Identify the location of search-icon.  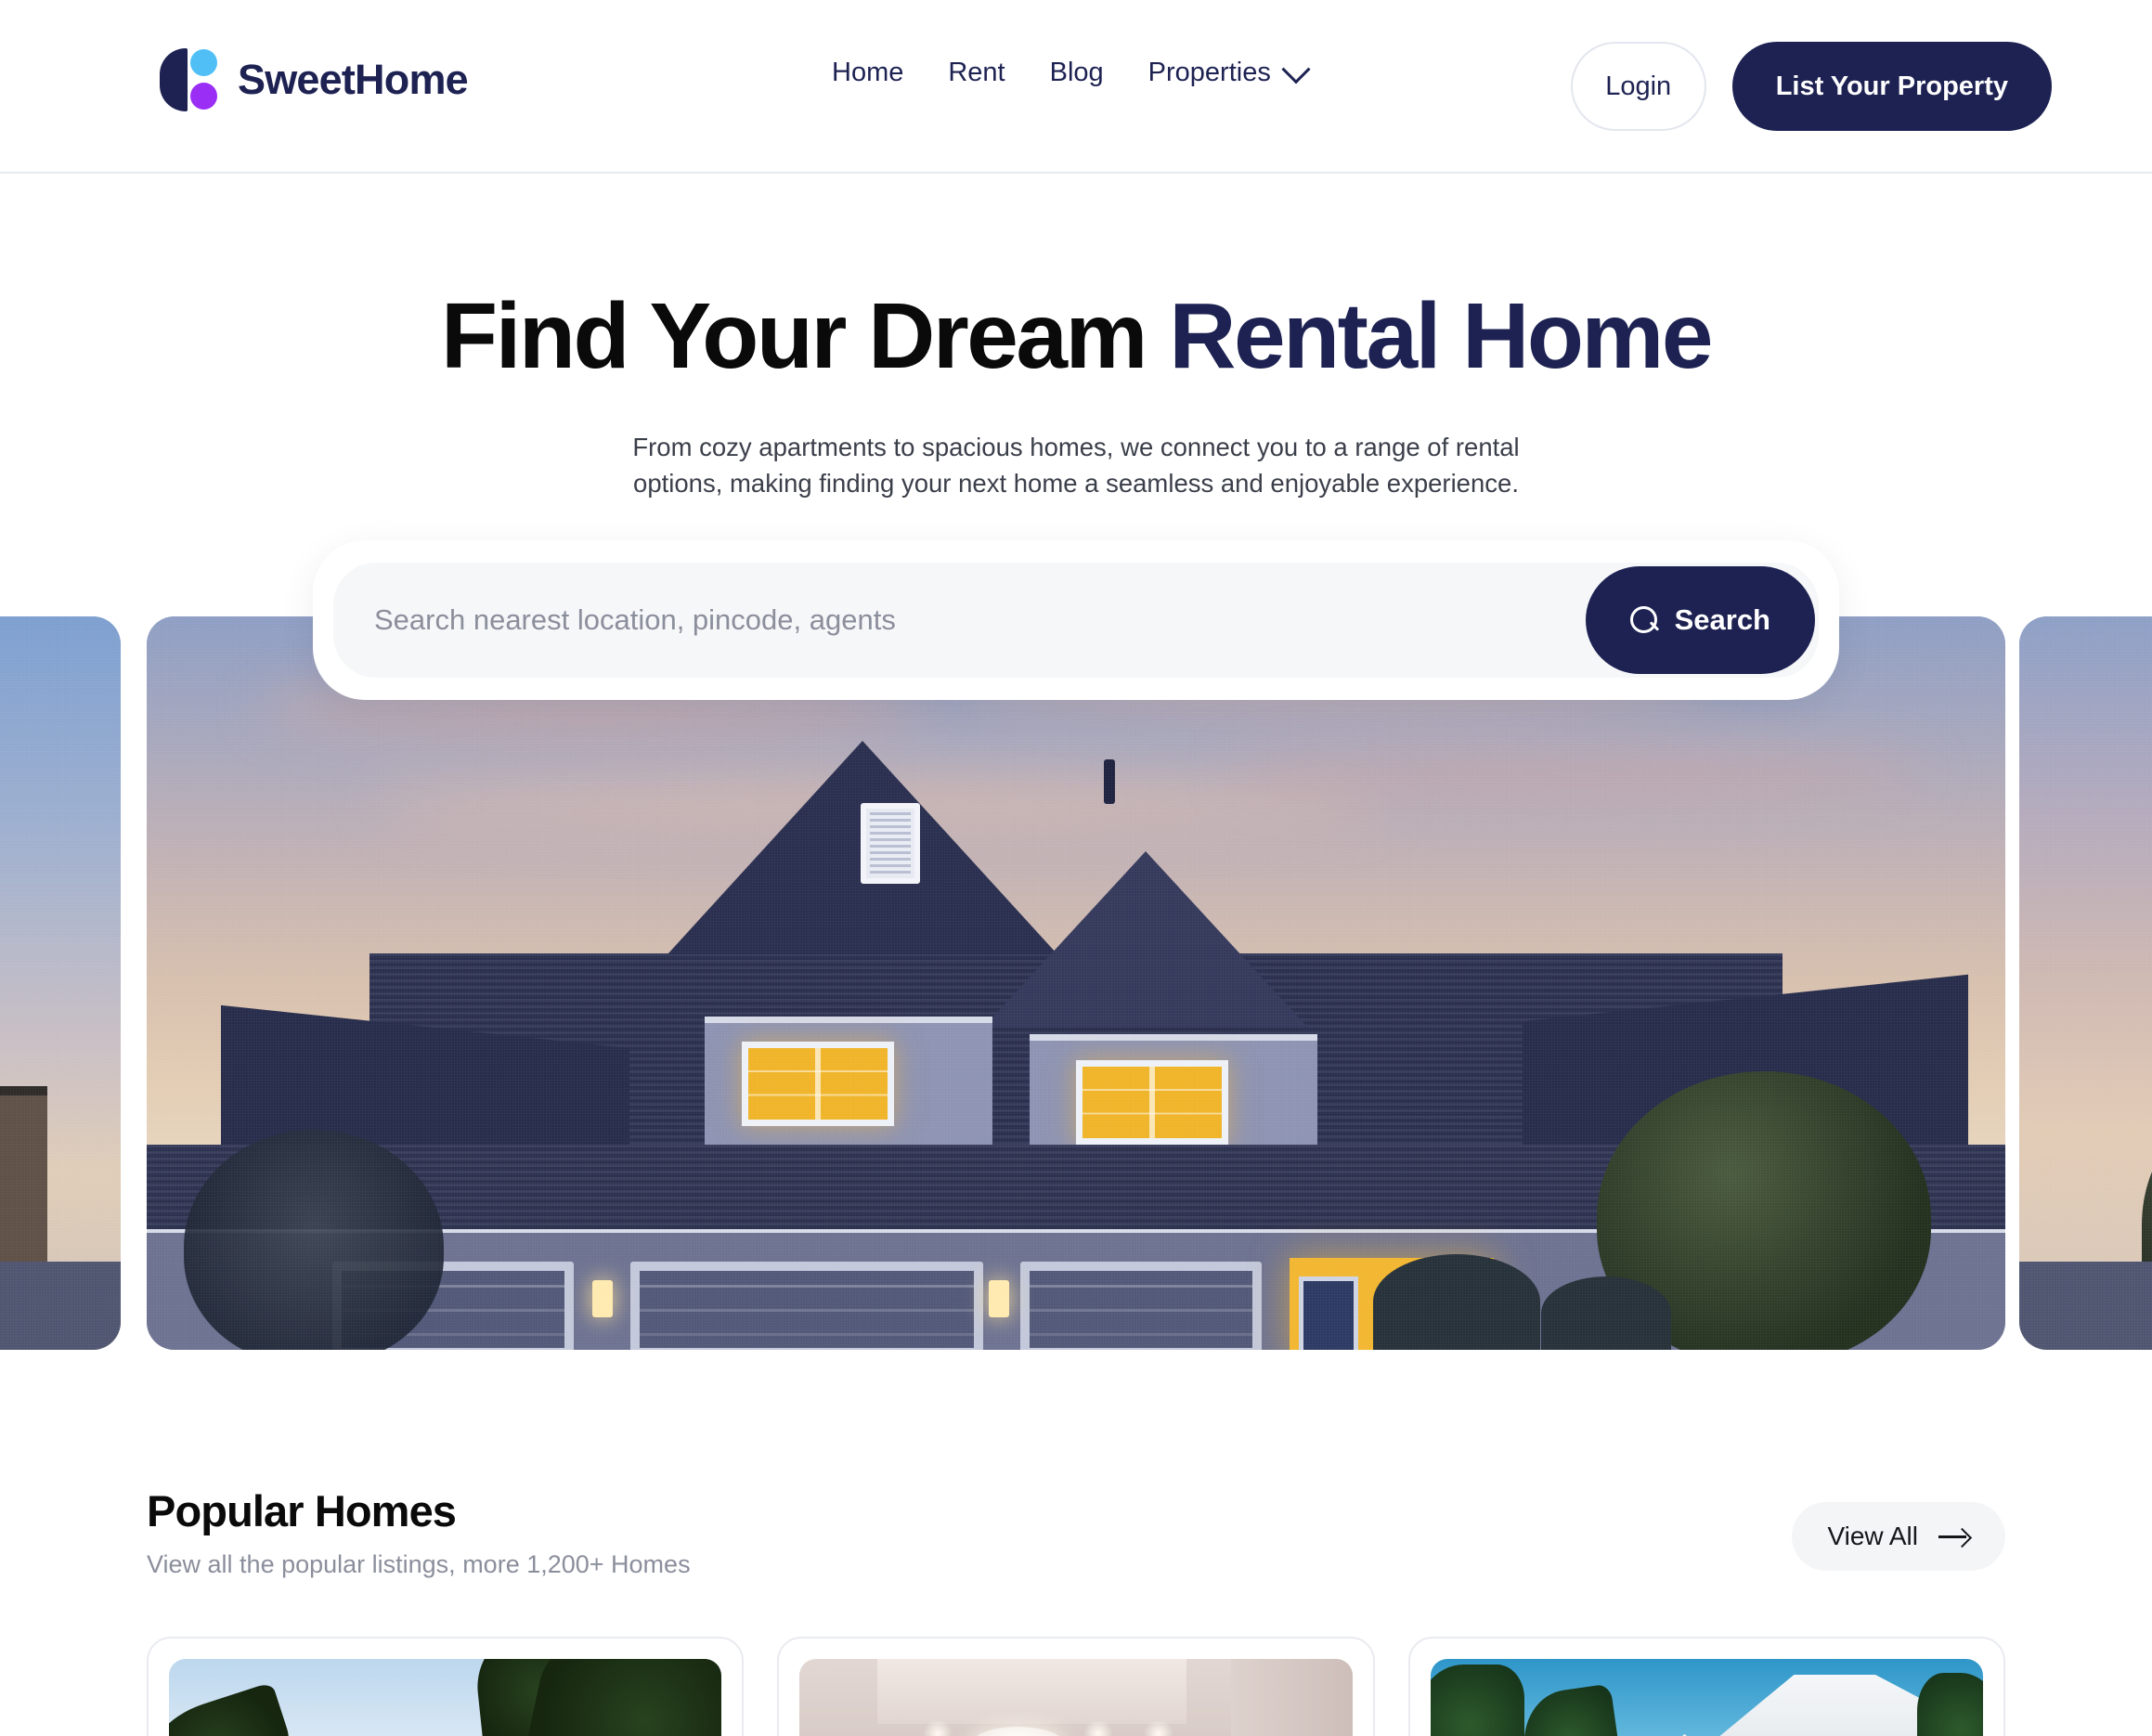
(1643, 620).